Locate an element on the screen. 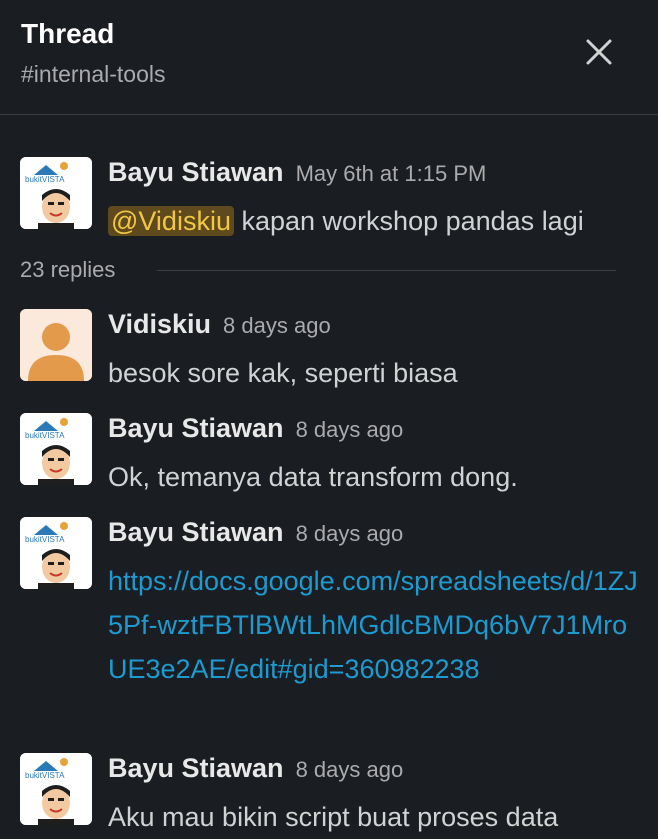 The image size is (658, 839). close-icon is located at coordinates (599, 52).